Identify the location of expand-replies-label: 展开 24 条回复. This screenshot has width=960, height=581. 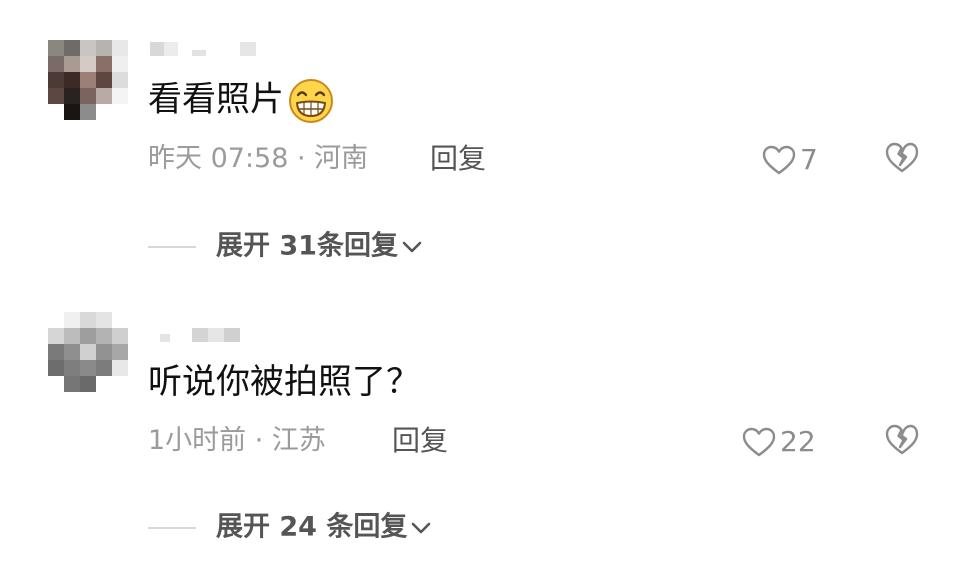
(312, 527).